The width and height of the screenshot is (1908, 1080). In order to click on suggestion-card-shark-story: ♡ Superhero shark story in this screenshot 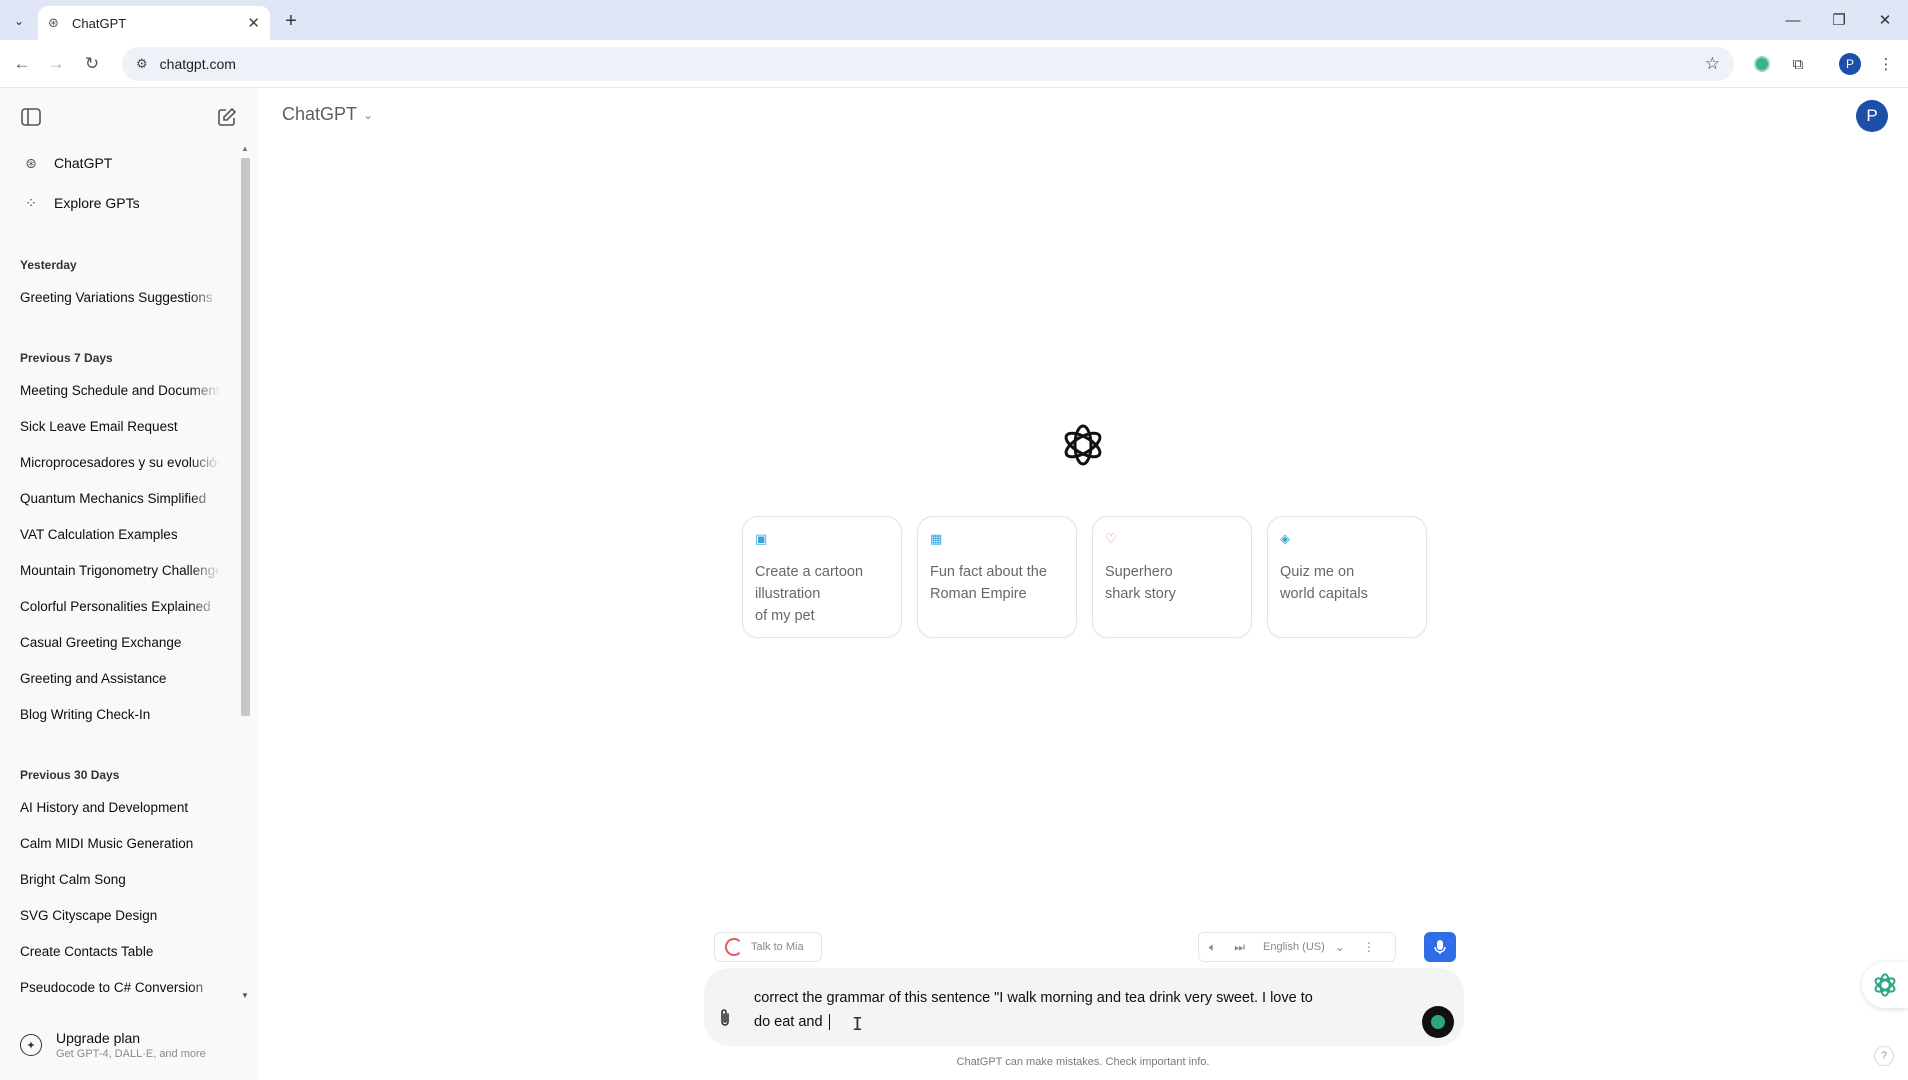, I will do `click(1172, 577)`.